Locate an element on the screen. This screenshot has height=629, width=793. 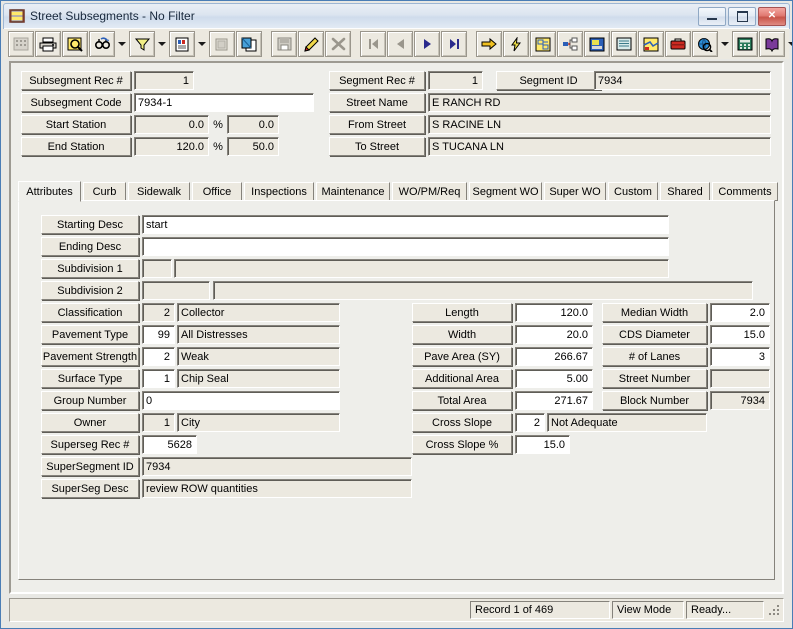
export-icon is located at coordinates (222, 44).